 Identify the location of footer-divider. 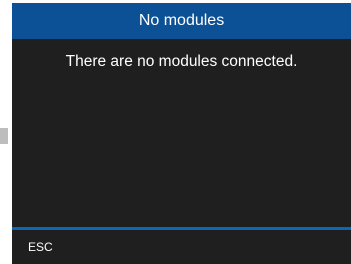
(181, 228).